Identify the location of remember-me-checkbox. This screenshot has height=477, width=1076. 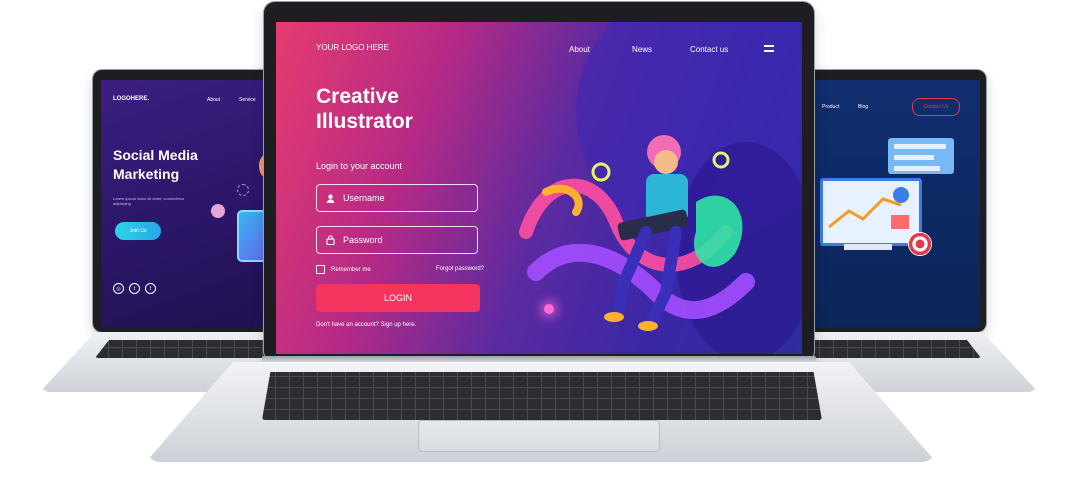
(320, 269).